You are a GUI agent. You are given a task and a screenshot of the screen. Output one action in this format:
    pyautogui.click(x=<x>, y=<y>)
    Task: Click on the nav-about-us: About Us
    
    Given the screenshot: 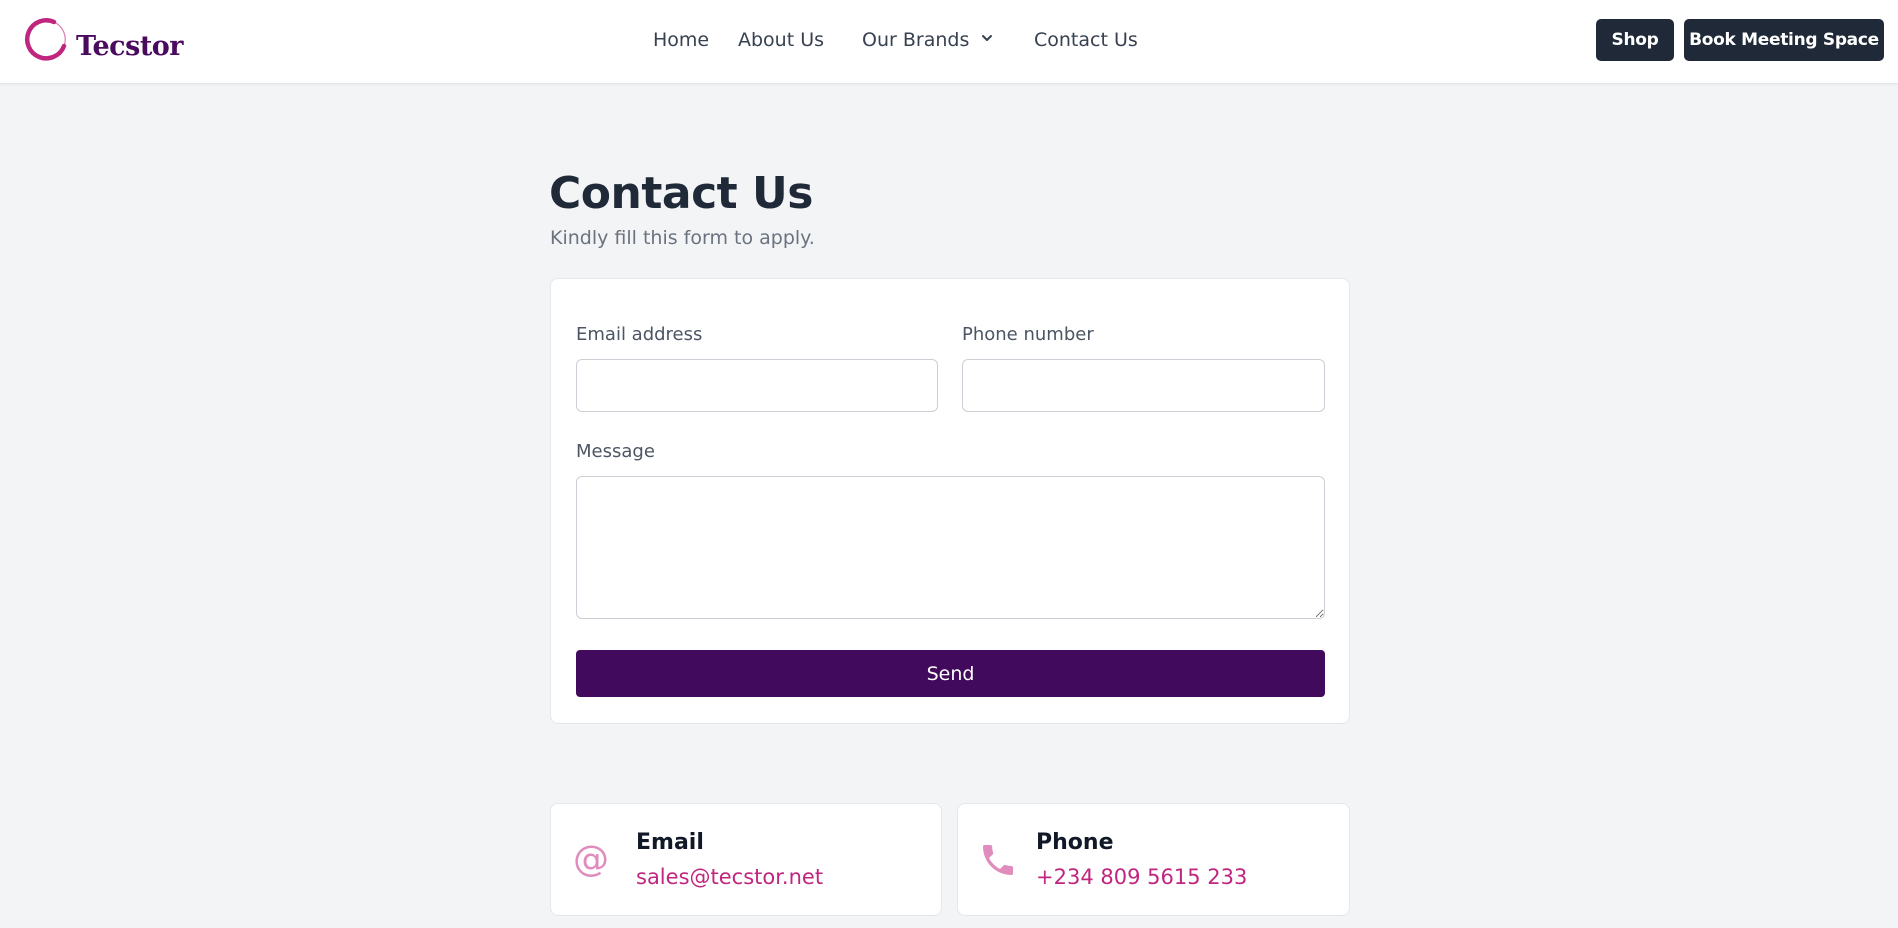 What is the action you would take?
    pyautogui.click(x=781, y=40)
    